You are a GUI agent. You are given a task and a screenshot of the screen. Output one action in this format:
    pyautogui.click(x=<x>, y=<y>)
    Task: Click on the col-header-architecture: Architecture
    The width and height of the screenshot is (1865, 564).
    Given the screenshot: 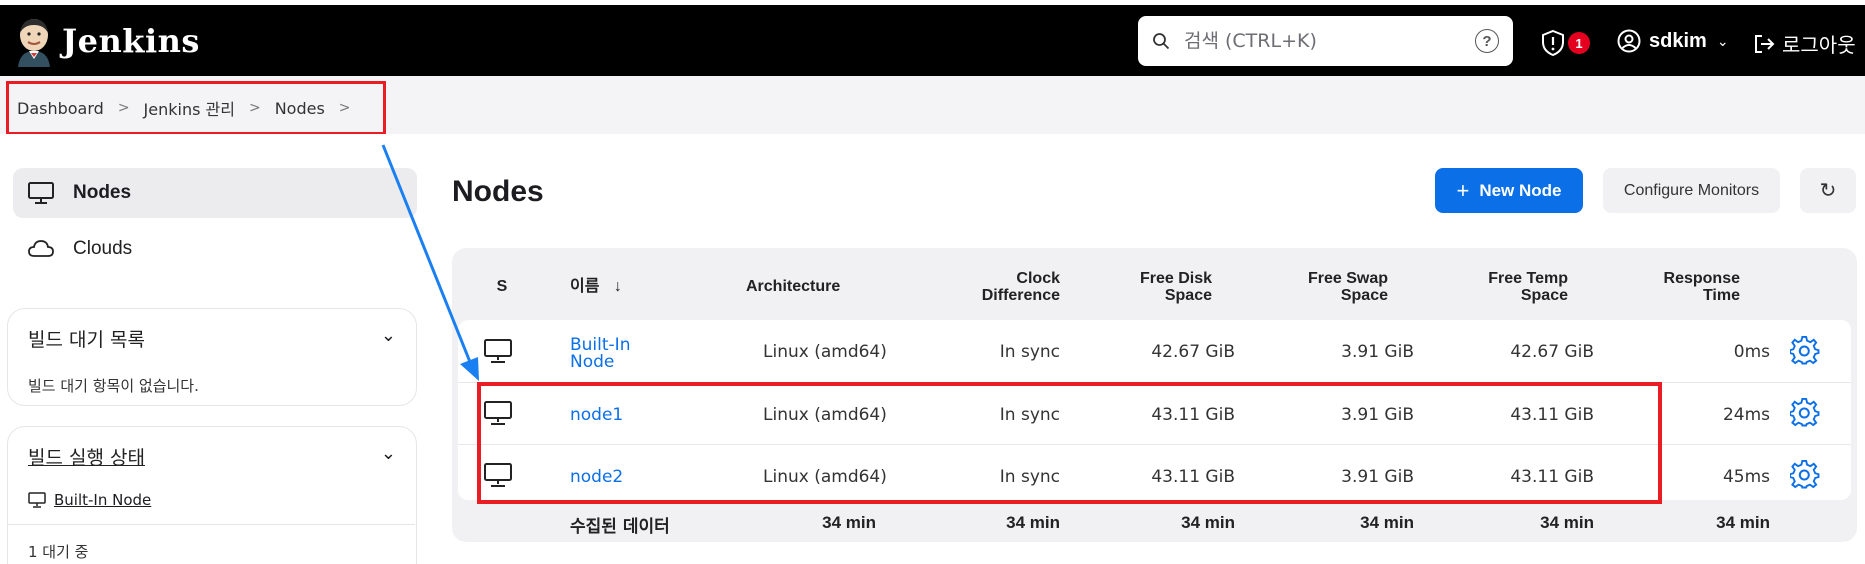 What is the action you would take?
    pyautogui.click(x=793, y=286)
    